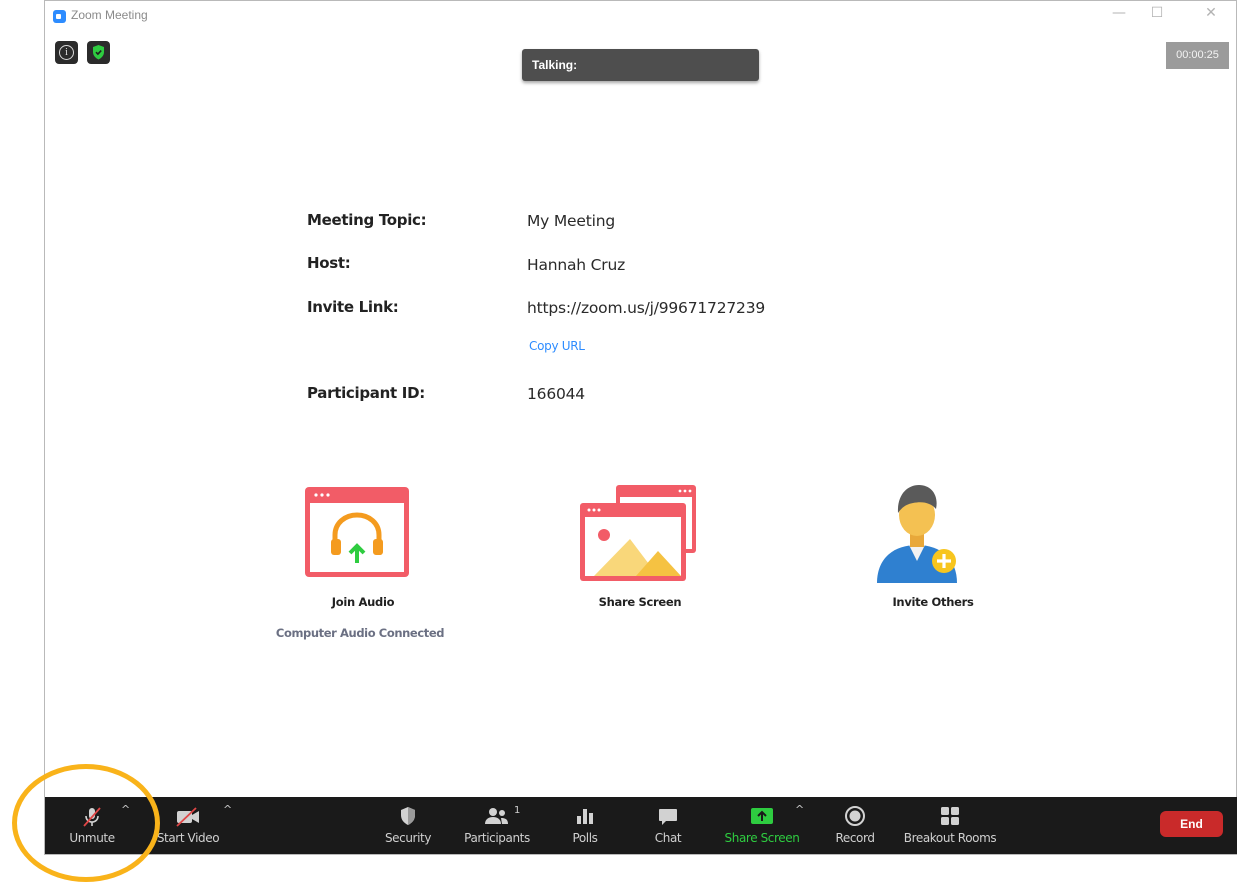 This screenshot has height=887, width=1237. Describe the element at coordinates (762, 816) in the screenshot. I see `share-screen-arrow-icon` at that location.